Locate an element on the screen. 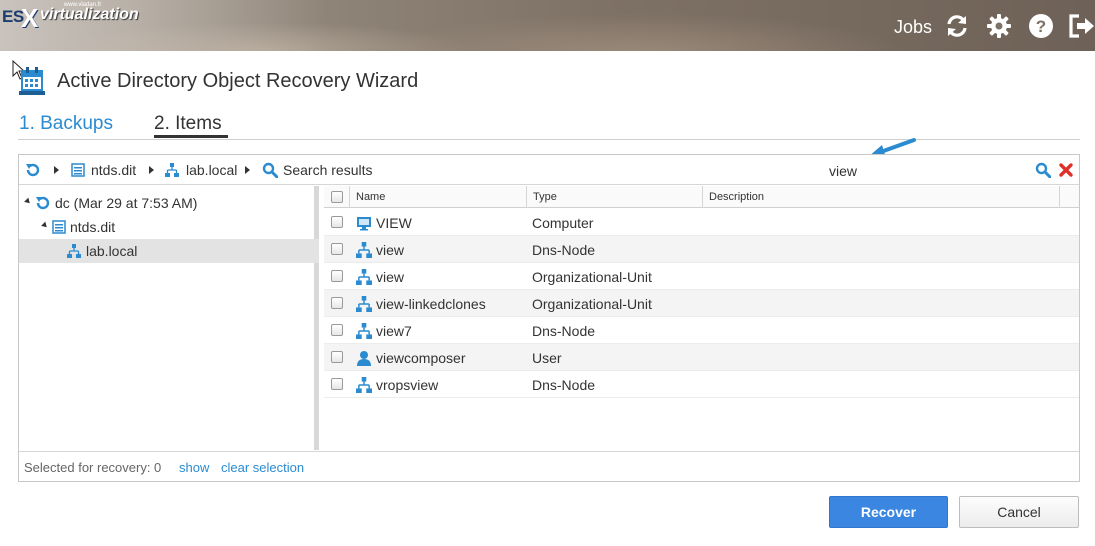 Image resolution: width=1095 pixels, height=546 pixels. tree-item-ntds: ntds.dit is located at coordinates (169, 227).